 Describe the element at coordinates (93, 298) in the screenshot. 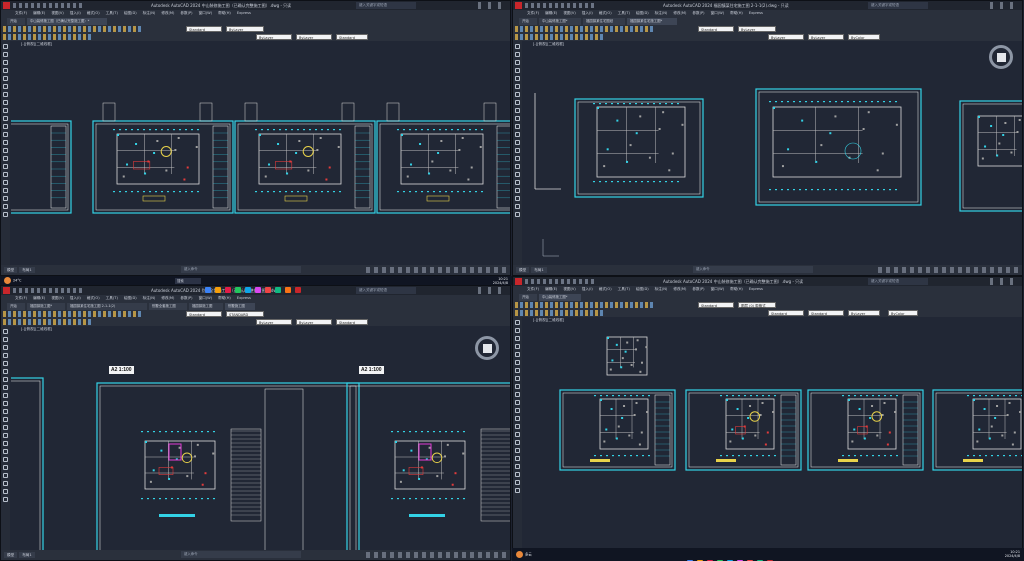

I see `menu-item: 格式(O)` at that location.